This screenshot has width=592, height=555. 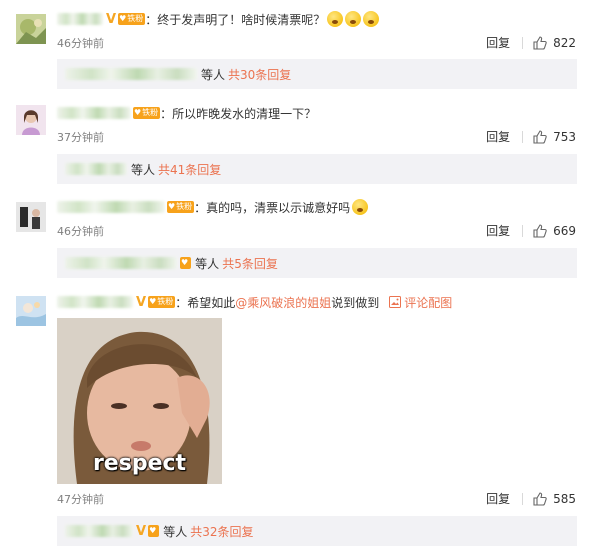 What do you see at coordinates (221, 531) in the screenshot?
I see `more-replies-link: 共32条回复` at bounding box center [221, 531].